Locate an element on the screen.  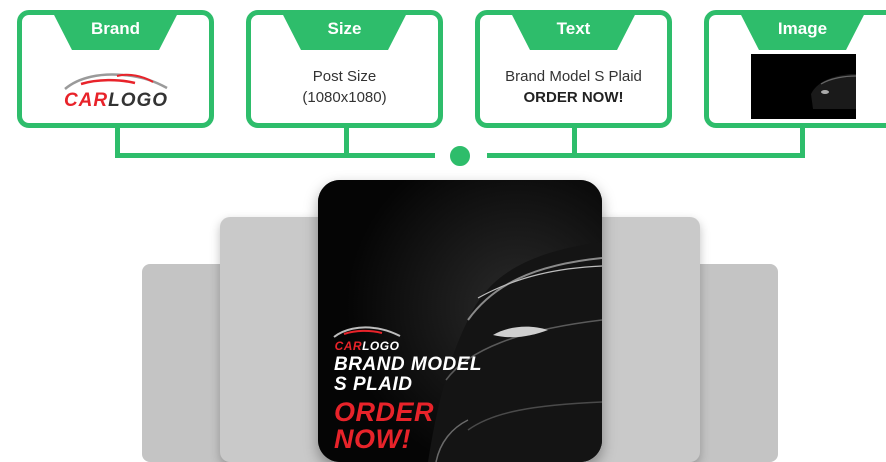
card-size-title: Size is located at coordinates (344, 30).